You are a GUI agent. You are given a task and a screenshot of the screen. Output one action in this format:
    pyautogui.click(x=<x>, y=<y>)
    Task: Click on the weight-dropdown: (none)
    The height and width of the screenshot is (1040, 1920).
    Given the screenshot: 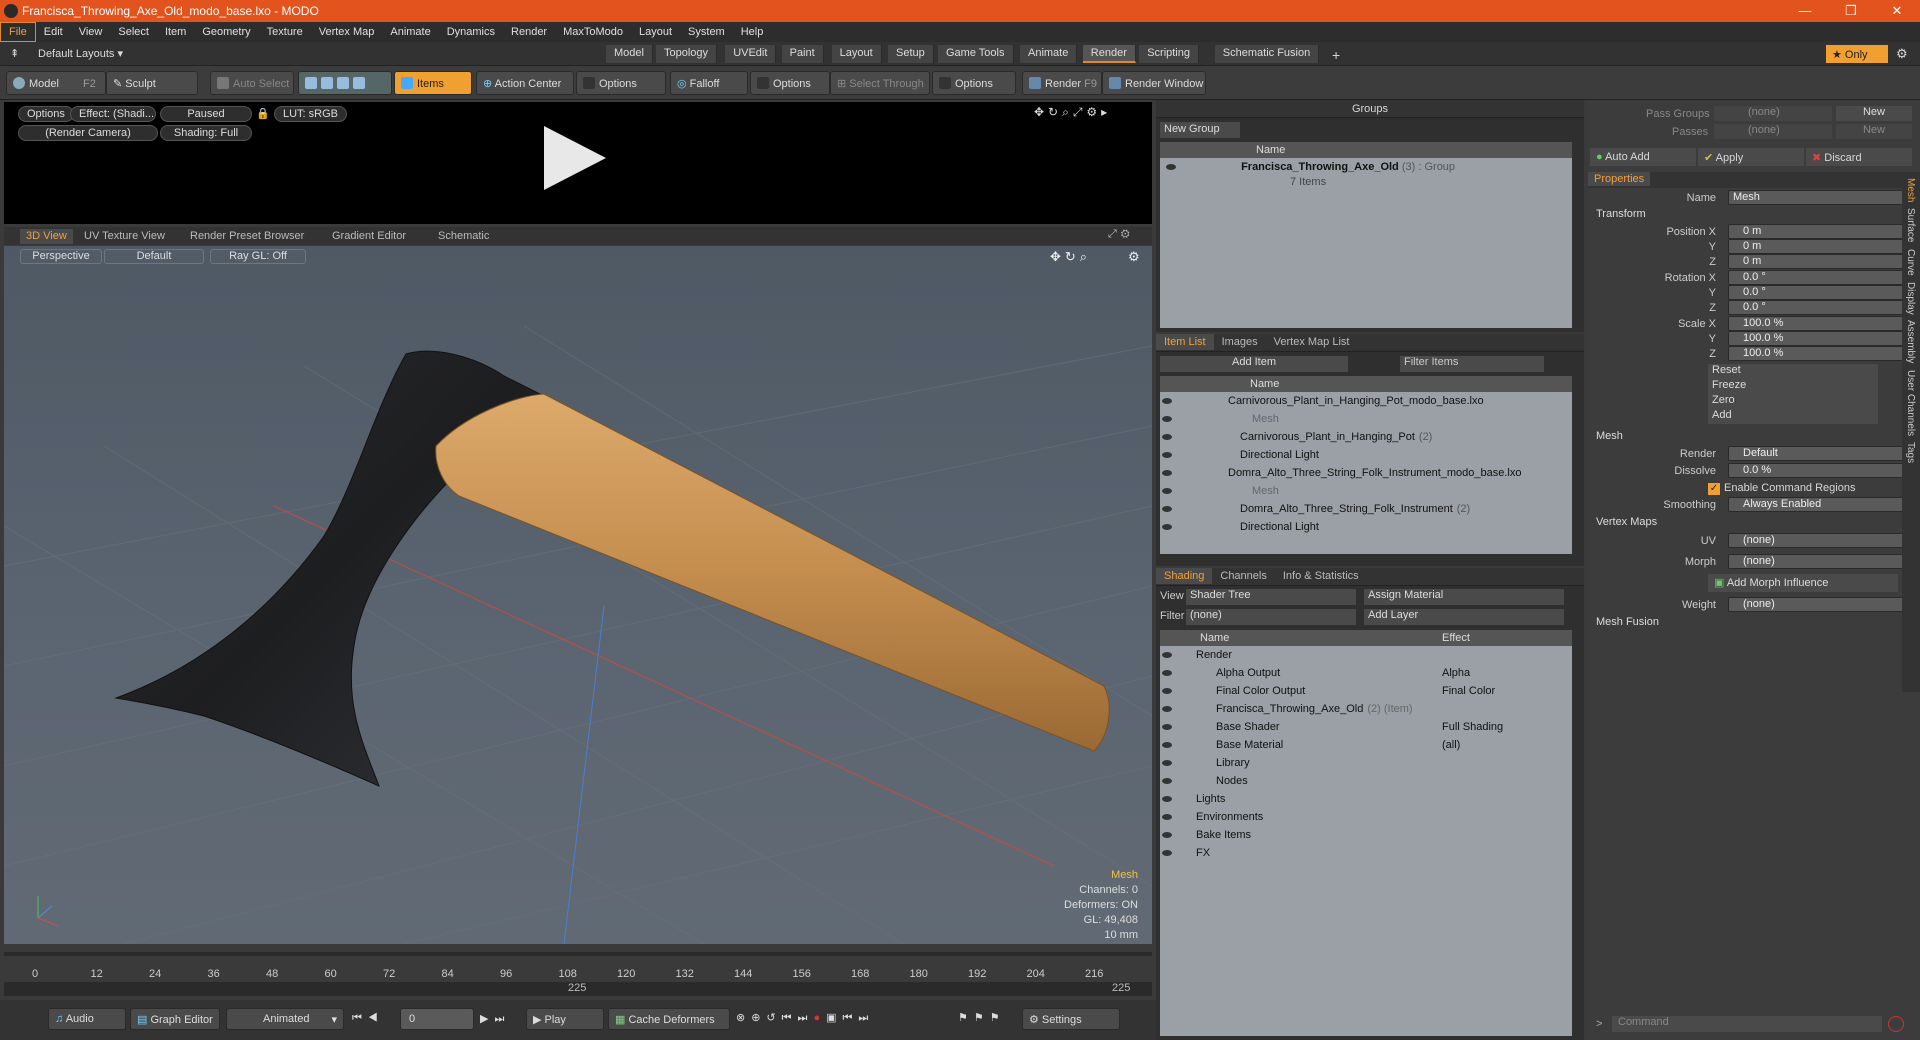 What is the action you would take?
    pyautogui.click(x=1818, y=604)
    